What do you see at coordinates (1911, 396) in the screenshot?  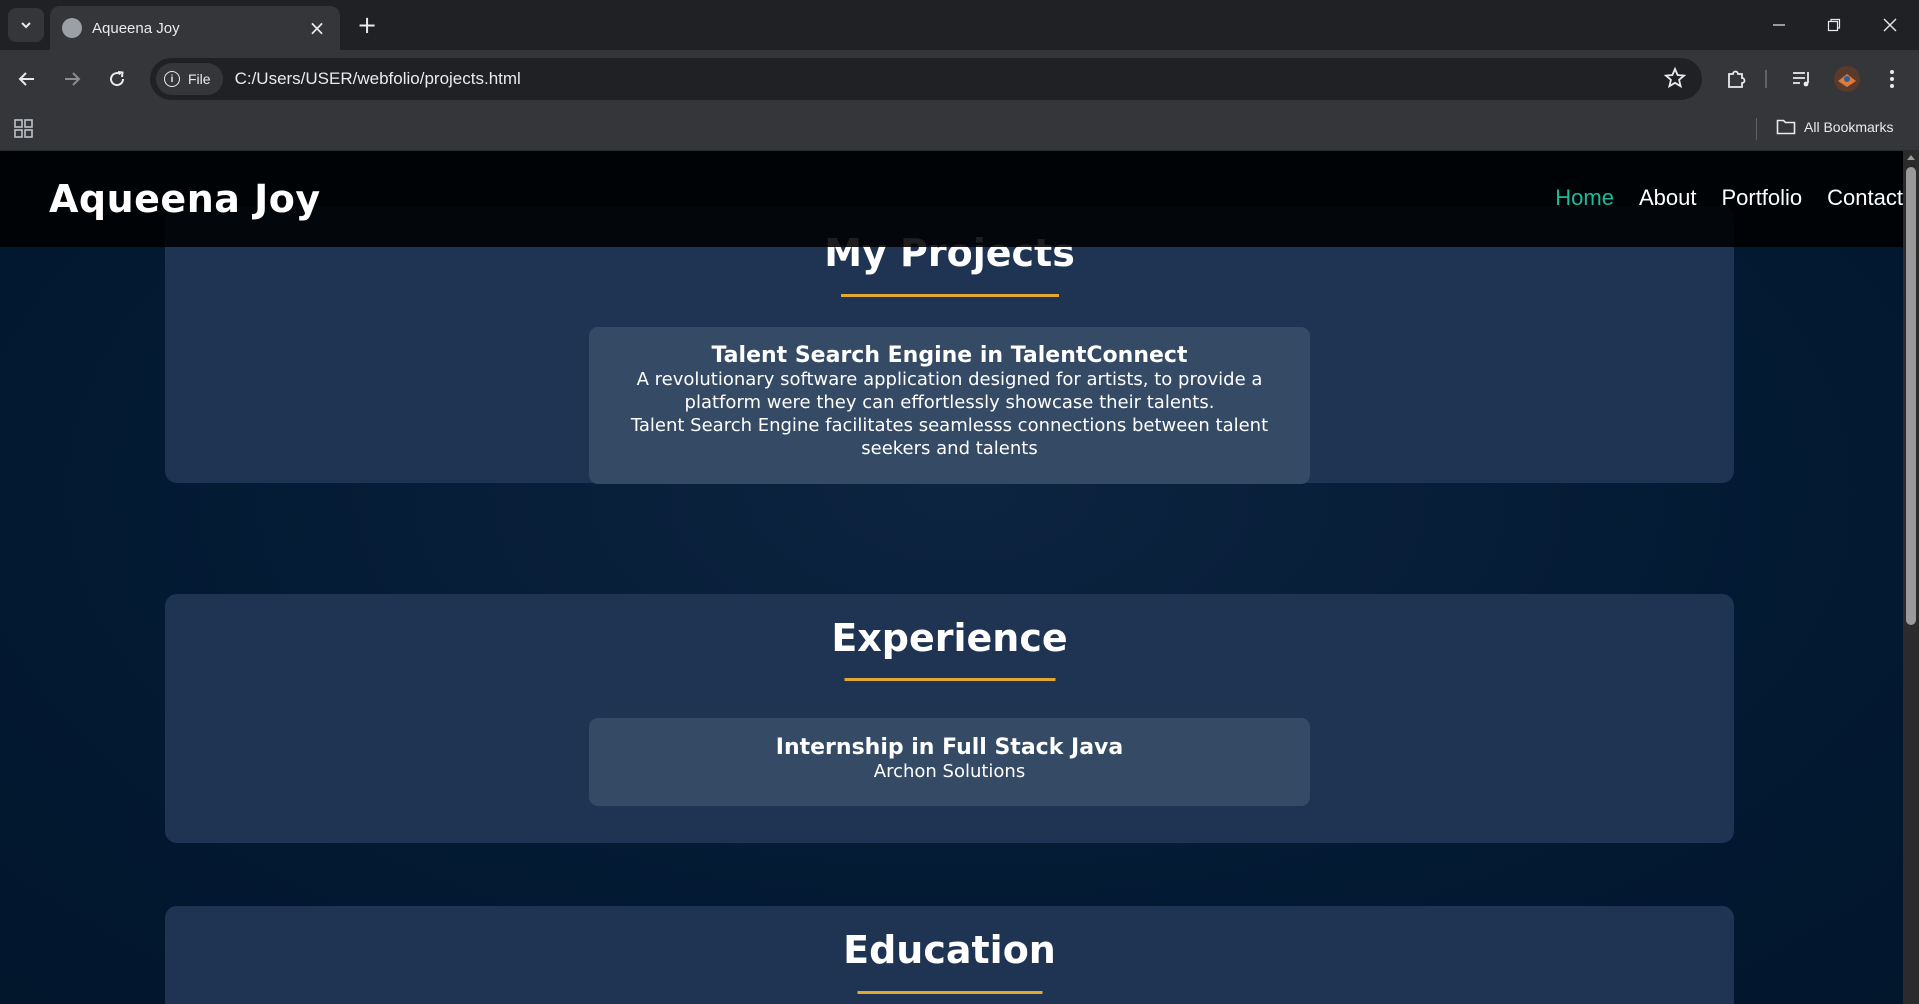 I see `scrollbar-thumb` at bounding box center [1911, 396].